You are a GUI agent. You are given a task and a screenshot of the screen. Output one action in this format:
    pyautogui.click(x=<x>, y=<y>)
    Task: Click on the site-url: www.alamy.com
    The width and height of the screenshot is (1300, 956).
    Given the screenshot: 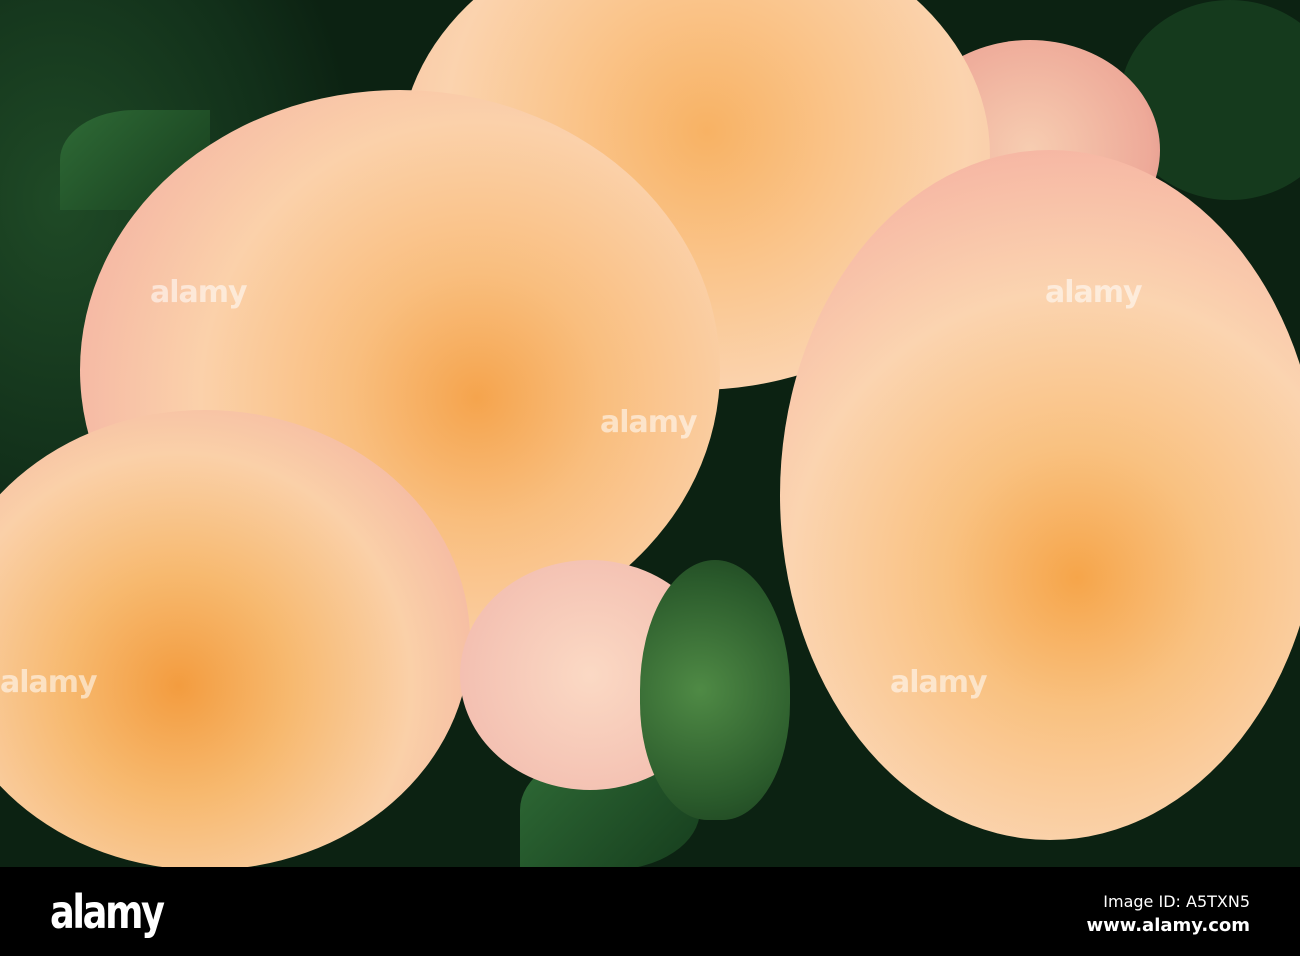 What is the action you would take?
    pyautogui.click(x=1168, y=925)
    